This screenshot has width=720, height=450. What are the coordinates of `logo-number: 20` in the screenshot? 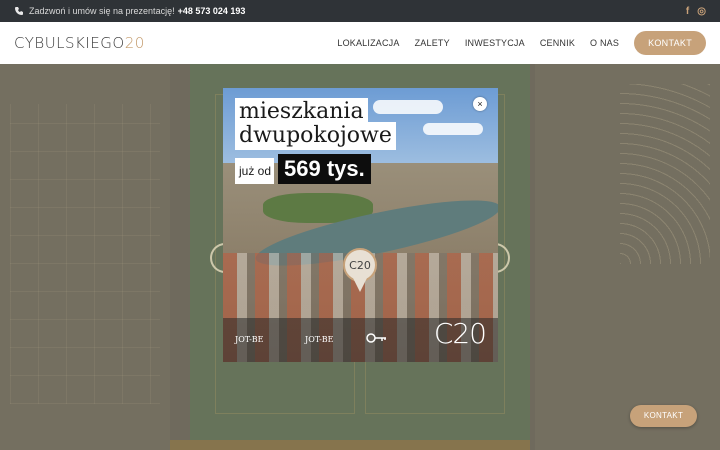 It's located at (134, 43).